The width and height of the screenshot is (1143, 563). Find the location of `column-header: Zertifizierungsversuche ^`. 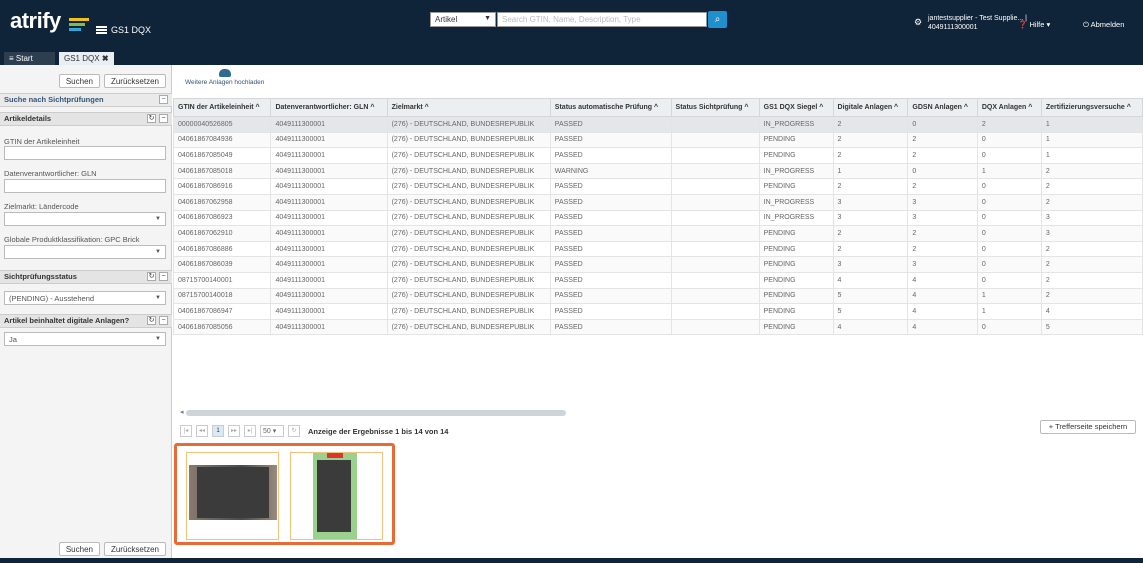

column-header: Zertifizierungsversuche ^ is located at coordinates (1091, 107).